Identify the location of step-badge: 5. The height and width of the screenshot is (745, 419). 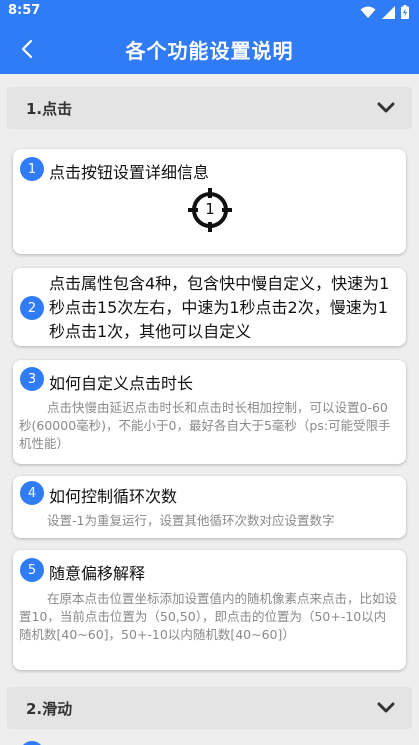
(32, 570).